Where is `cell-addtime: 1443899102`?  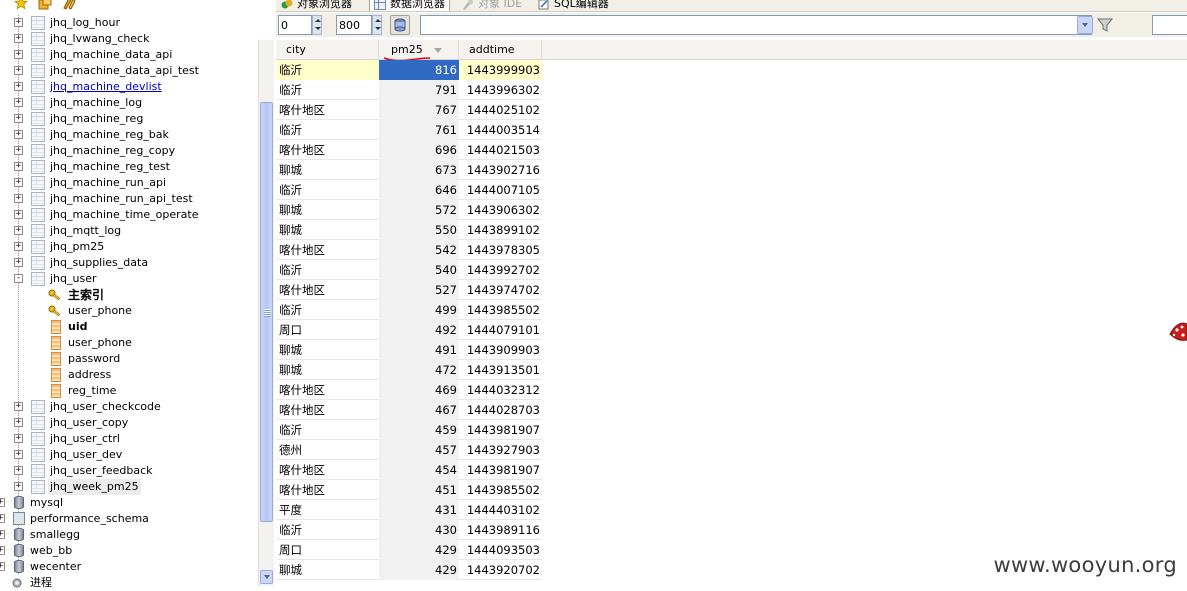 cell-addtime: 1443899102 is located at coordinates (500, 230).